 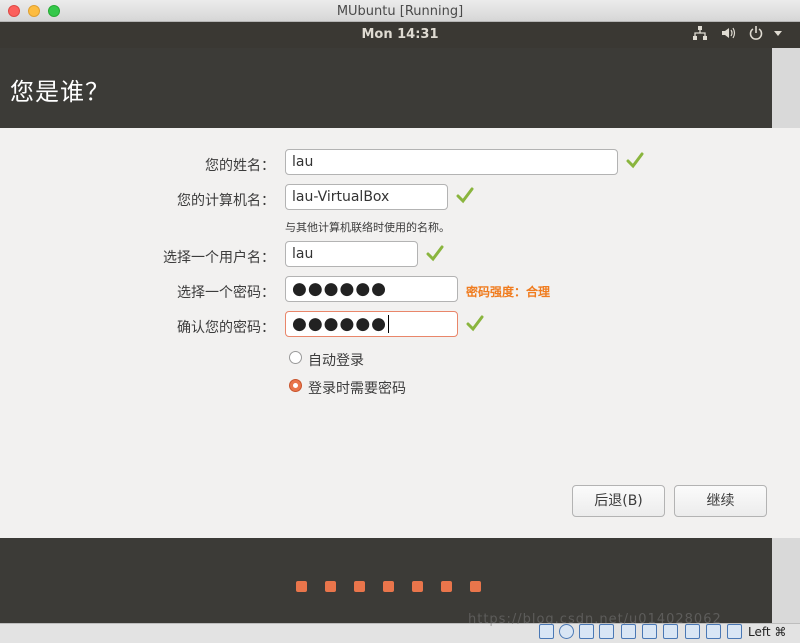 What do you see at coordinates (240, 166) in the screenshot?
I see `name-label: 您的姓名：` at bounding box center [240, 166].